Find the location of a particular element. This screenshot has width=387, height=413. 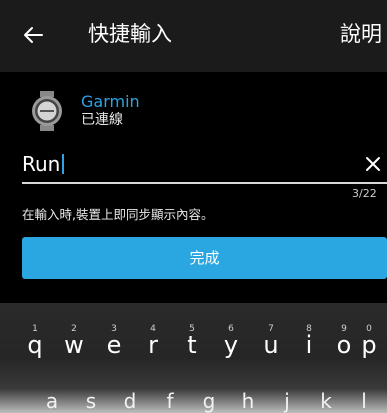

key-letter: r is located at coordinates (153, 345).